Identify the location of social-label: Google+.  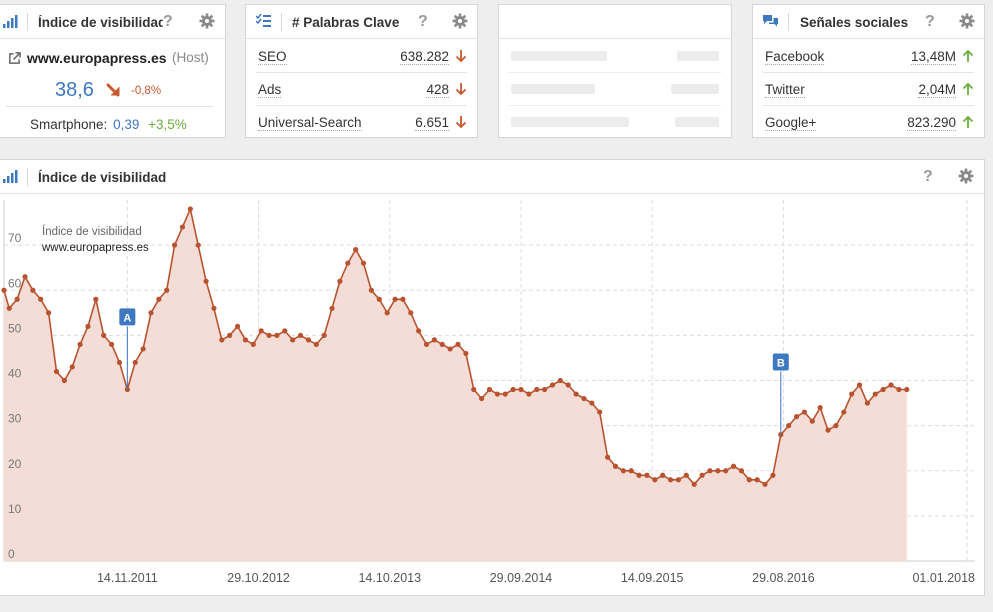
(791, 123).